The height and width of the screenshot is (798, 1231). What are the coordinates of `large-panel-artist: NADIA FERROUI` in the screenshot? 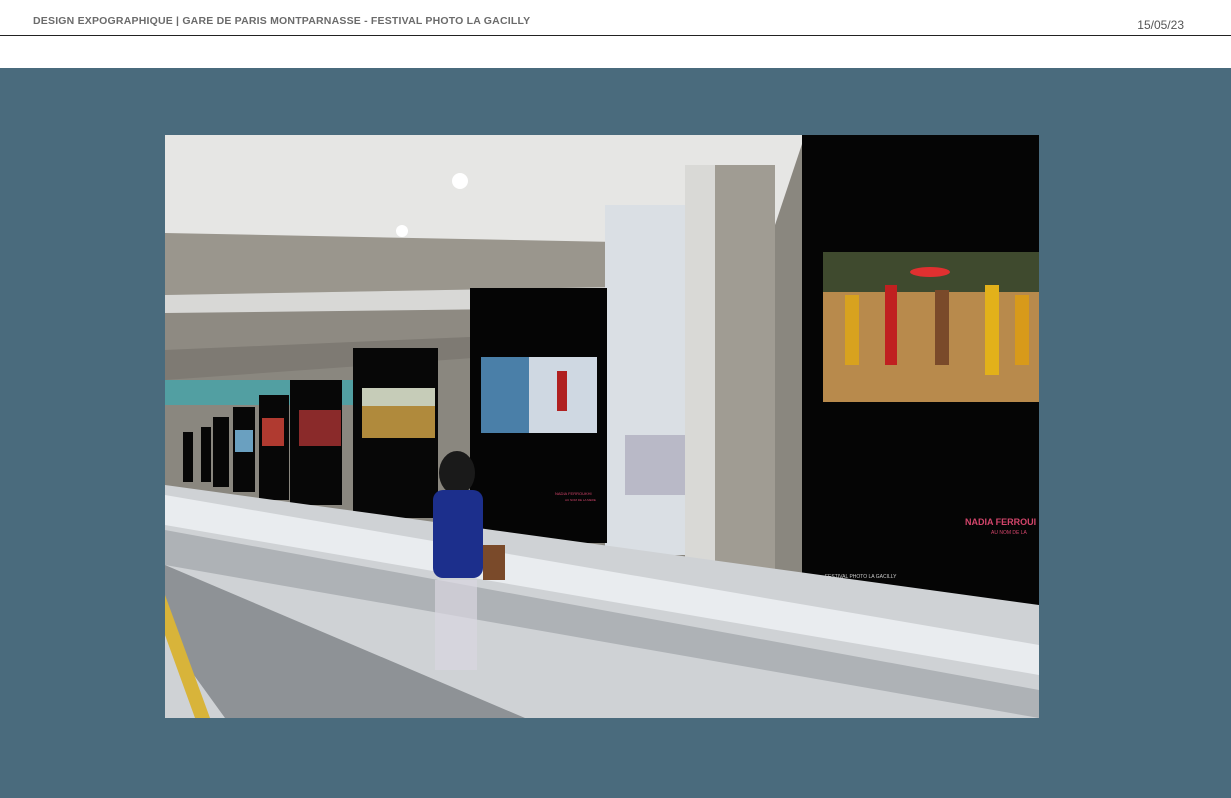 It's located at (1000, 522).